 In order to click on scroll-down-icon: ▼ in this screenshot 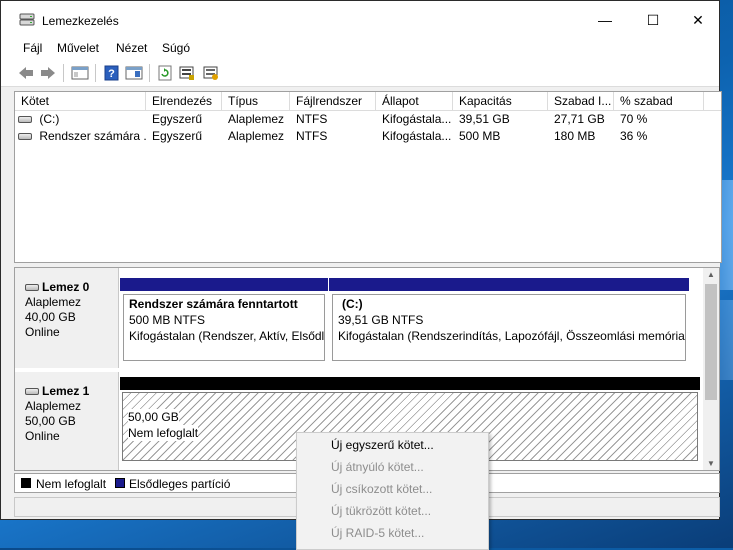, I will do `click(711, 463)`.